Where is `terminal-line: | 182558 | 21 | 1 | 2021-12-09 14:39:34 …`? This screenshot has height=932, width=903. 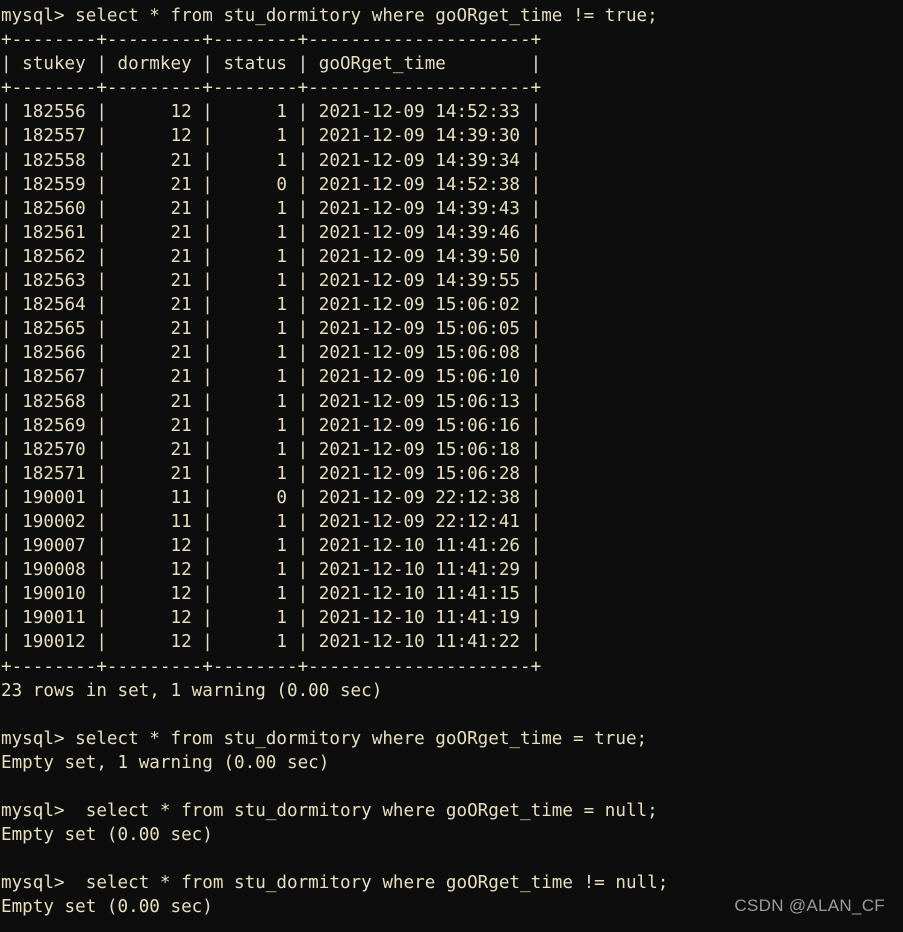 terminal-line: | 182558 | 21 | 1 | 2021-12-09 14:39:34 … is located at coordinates (271, 160).